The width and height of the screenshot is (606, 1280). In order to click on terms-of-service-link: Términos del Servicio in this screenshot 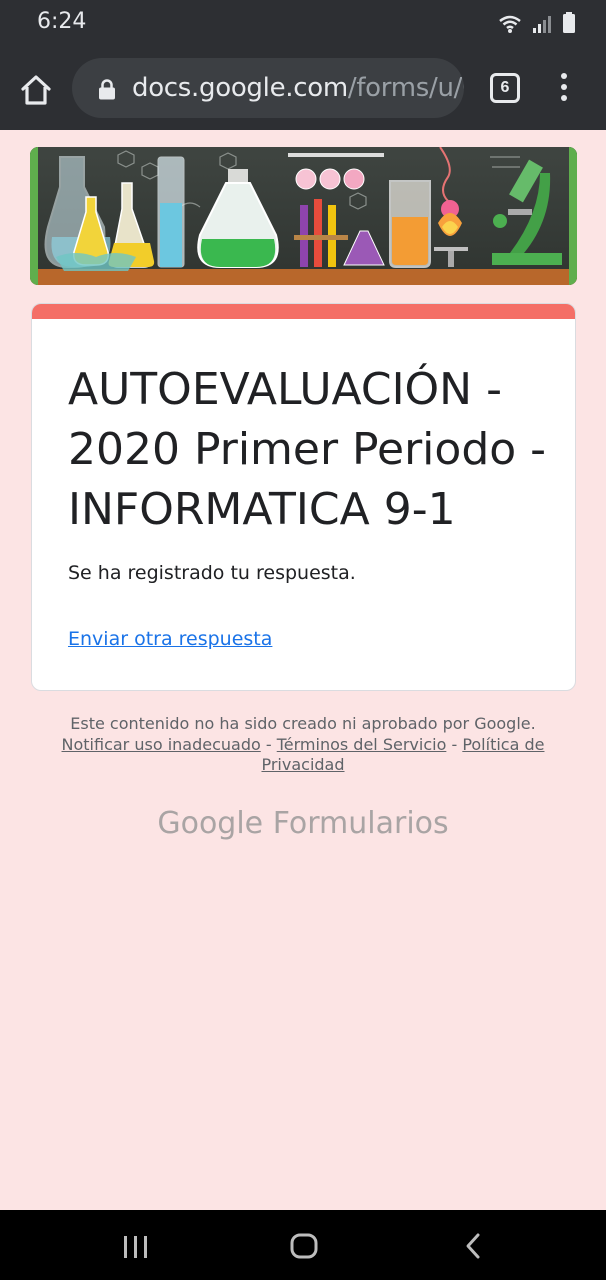, I will do `click(362, 744)`.